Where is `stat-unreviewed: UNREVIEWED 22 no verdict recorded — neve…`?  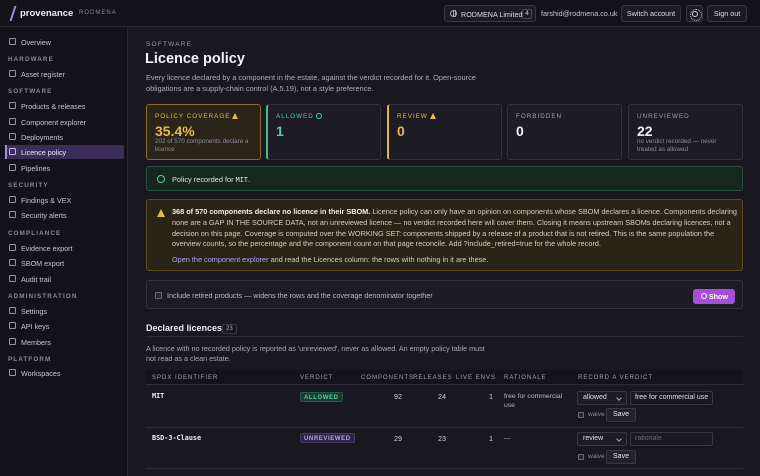 stat-unreviewed: UNREVIEWED 22 no verdict recorded — neve… is located at coordinates (685, 132).